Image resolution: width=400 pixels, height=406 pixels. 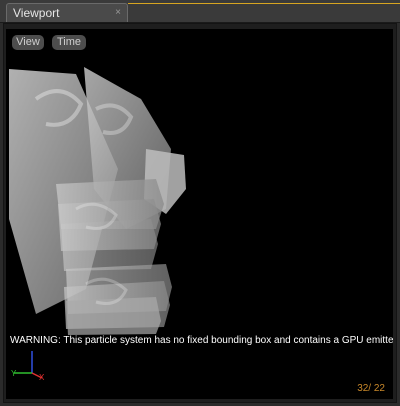 I want to click on view-button: View, so click(x=28, y=42).